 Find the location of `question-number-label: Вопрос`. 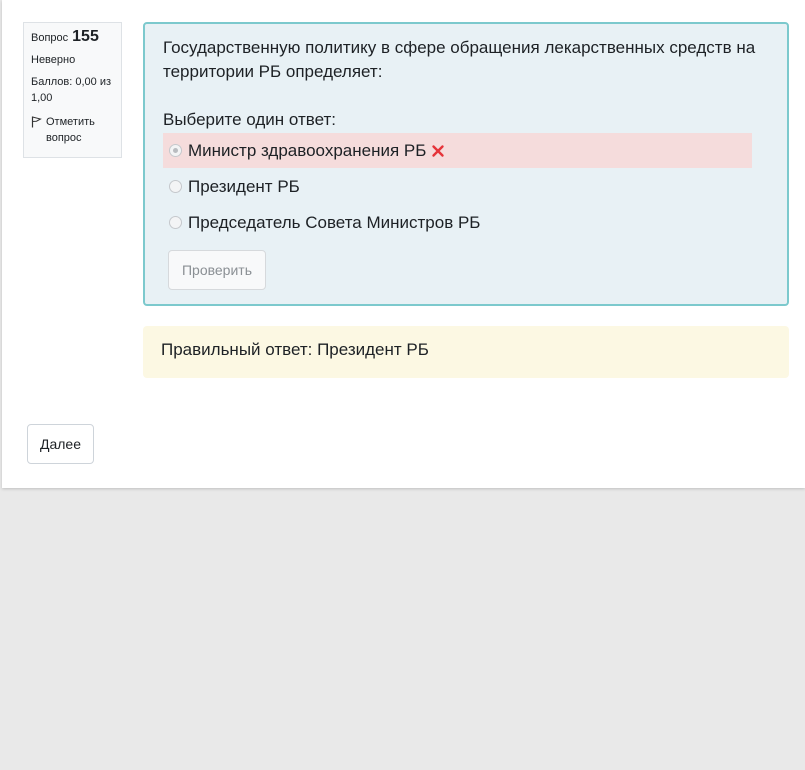

question-number-label: Вопрос is located at coordinates (50, 38).